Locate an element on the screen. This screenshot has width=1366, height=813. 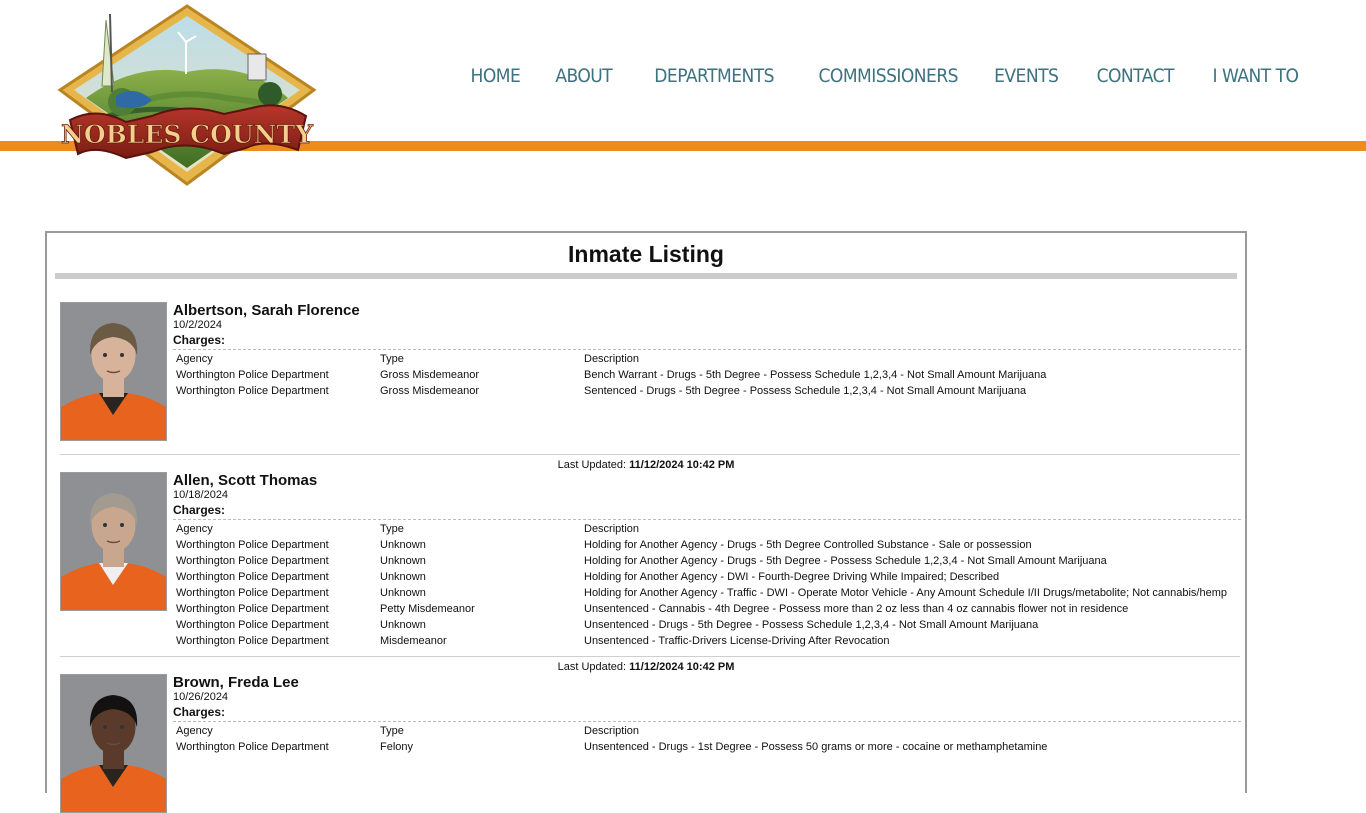
nav-about: ABOUT is located at coordinates (584, 76).